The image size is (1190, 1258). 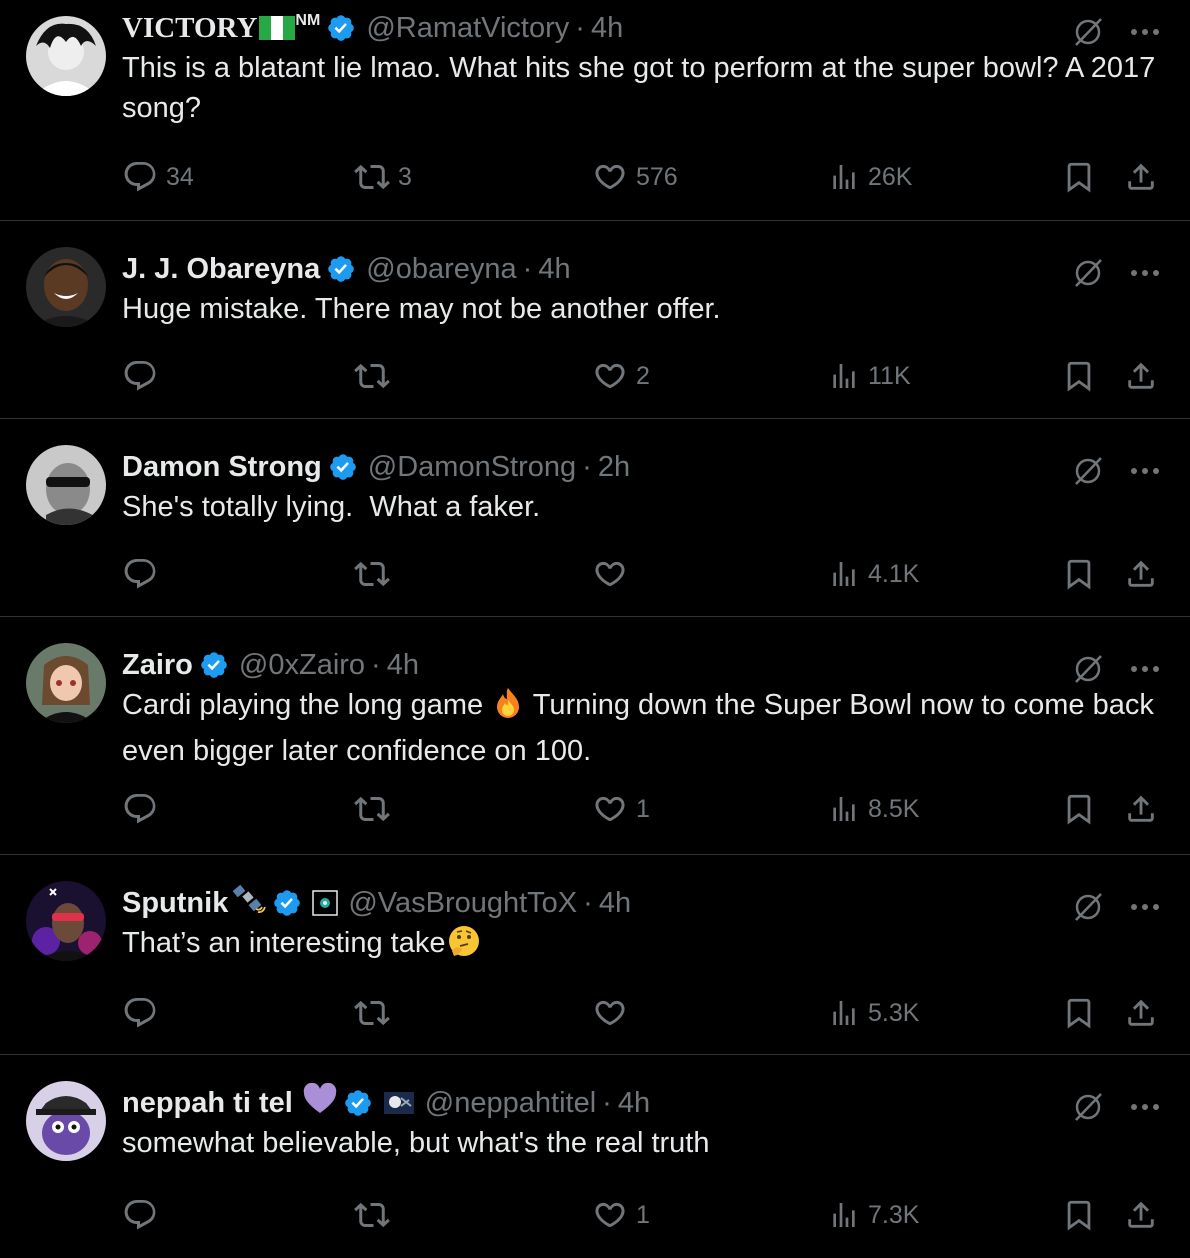 I want to click on views-button: 5.3K, so click(x=873, y=1013).